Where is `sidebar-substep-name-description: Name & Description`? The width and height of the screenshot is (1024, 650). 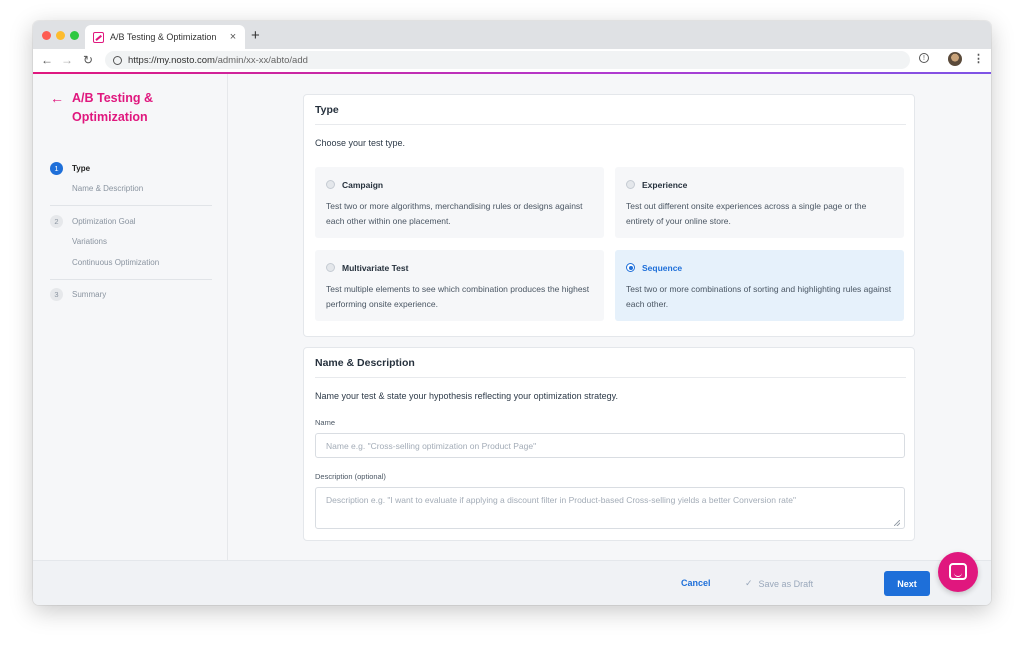
sidebar-substep-name-description: Name & Description is located at coordinates (107, 188).